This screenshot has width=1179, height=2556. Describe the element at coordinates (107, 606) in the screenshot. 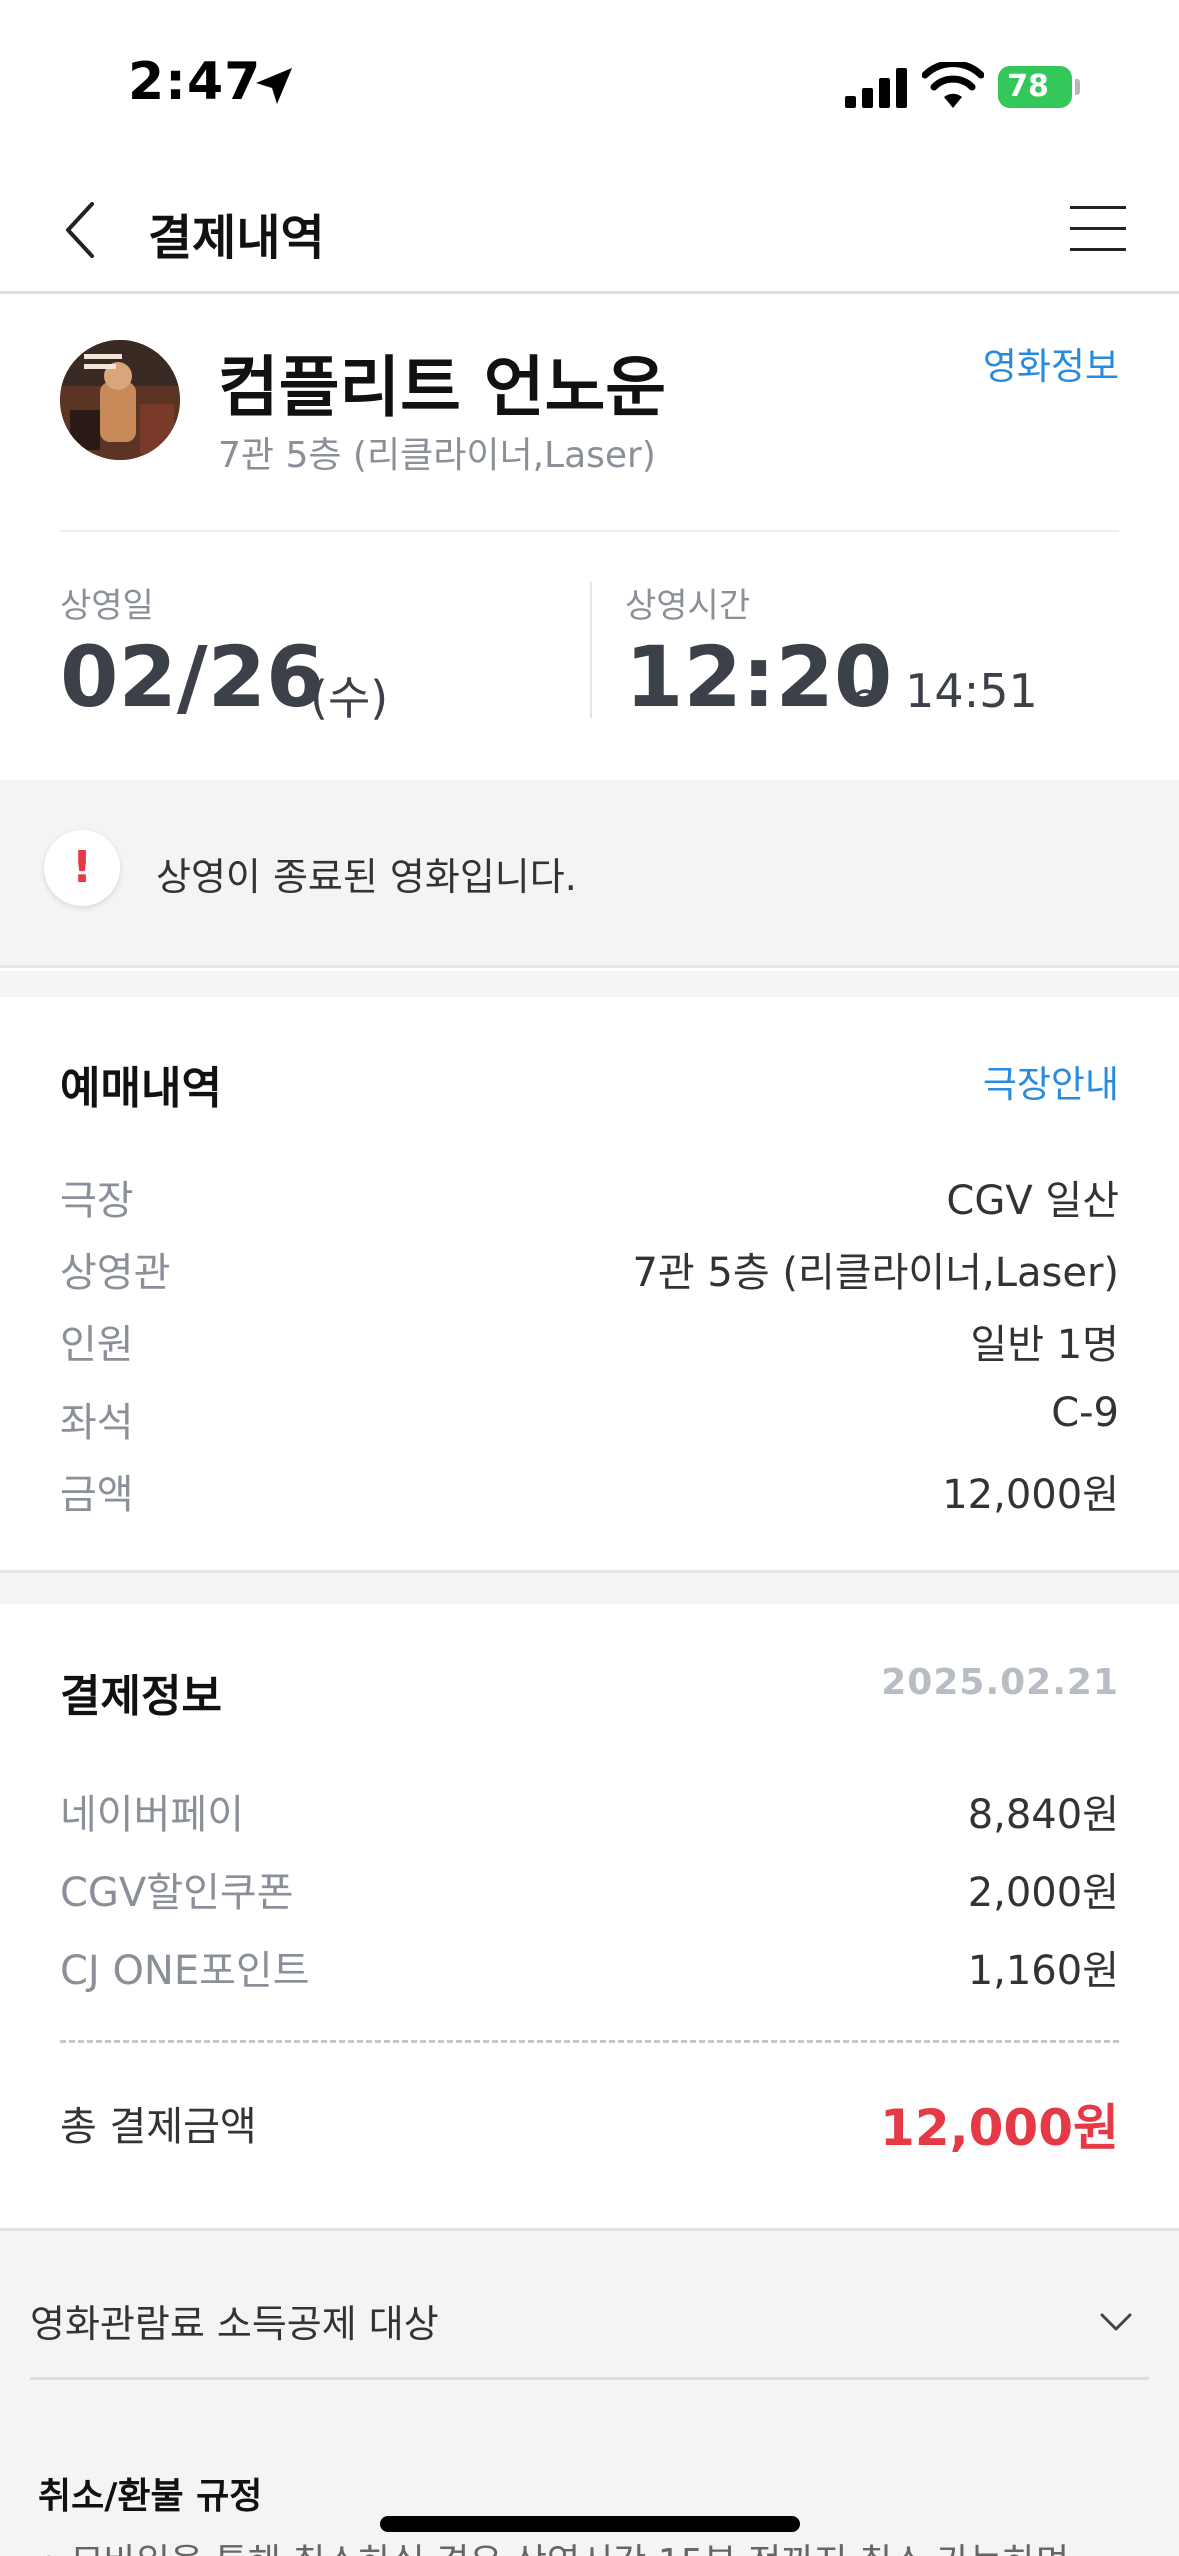

I see `screening-date-label: 상영일` at that location.